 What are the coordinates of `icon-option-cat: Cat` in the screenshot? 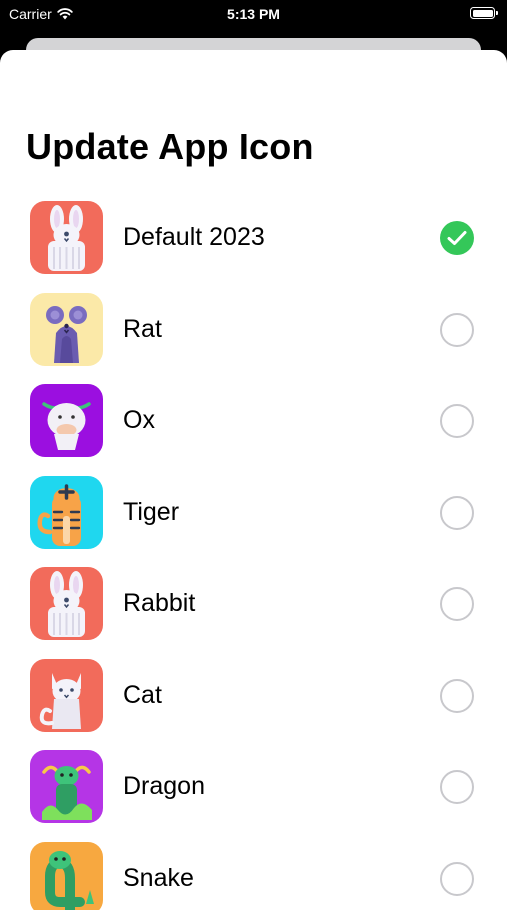 It's located at (253, 705).